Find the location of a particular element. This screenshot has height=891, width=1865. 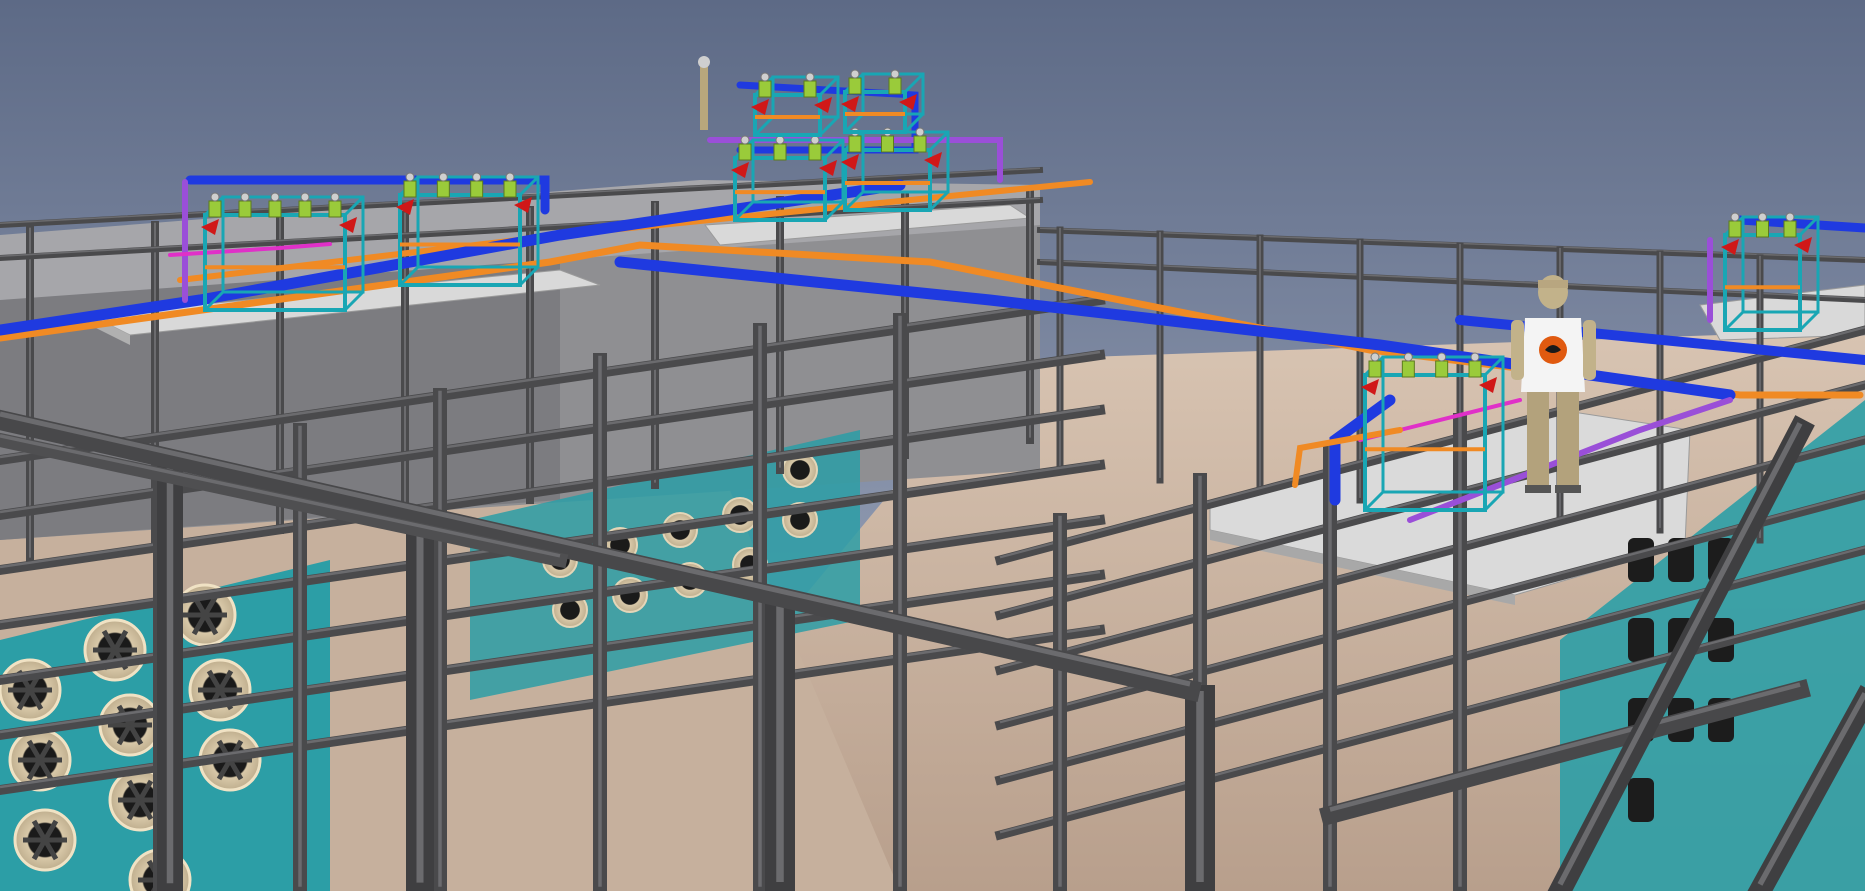

vent-mast-cap is located at coordinates (704, 62).